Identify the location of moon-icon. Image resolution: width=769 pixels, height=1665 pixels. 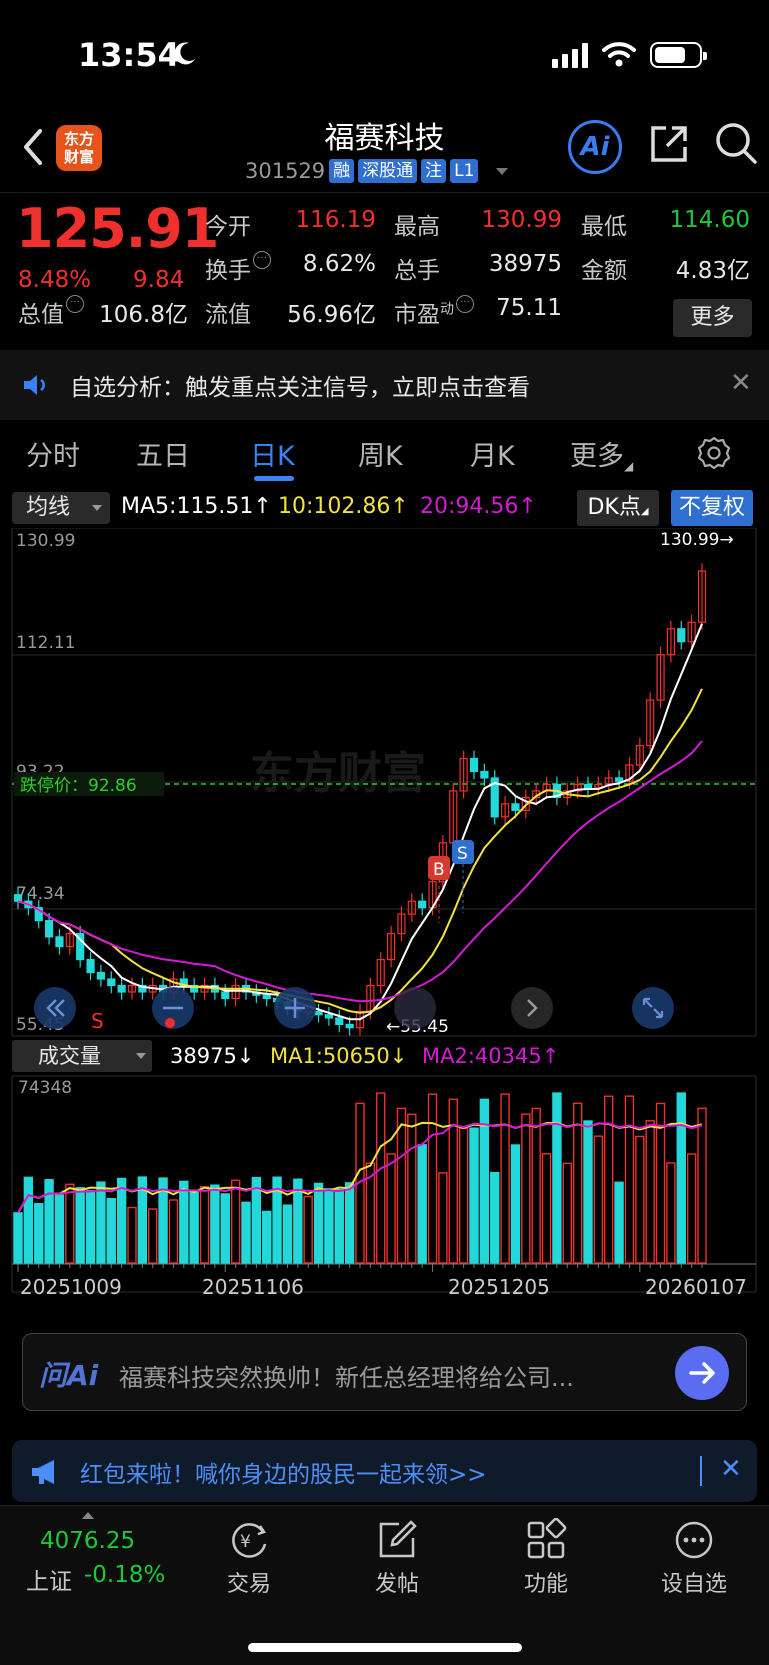
(184, 53).